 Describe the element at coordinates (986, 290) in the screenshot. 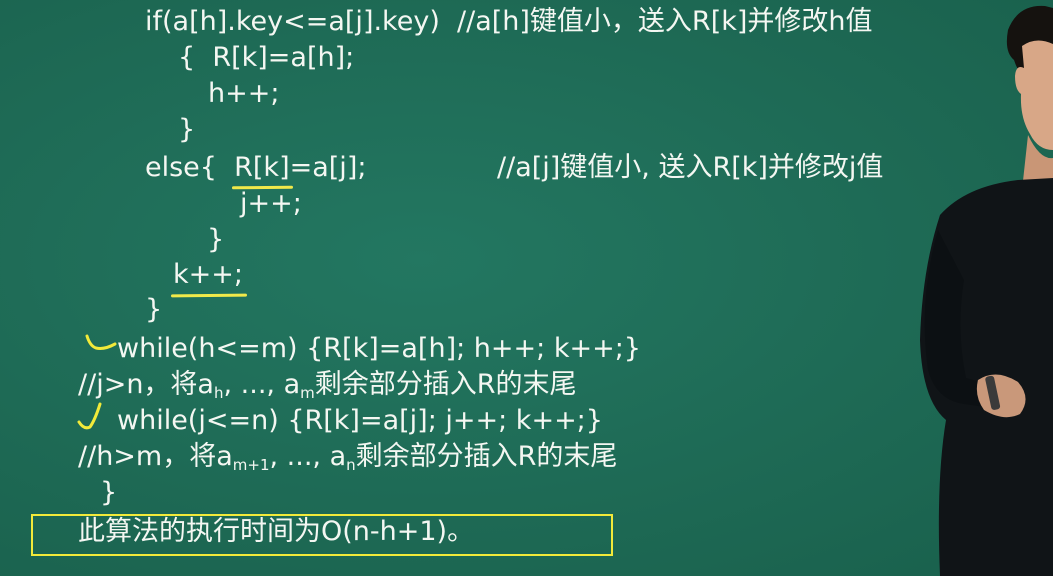

I see `presenter-figure` at that location.